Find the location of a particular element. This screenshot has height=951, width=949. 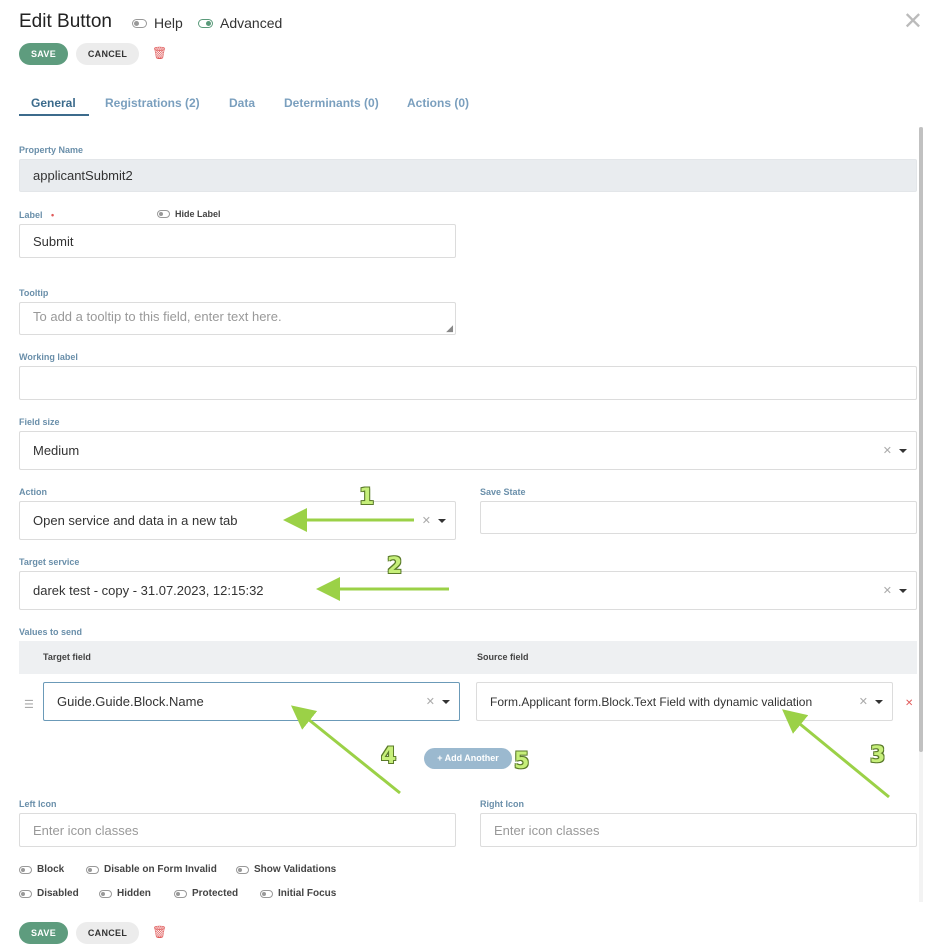

annotation-5: 5 is located at coordinates (522, 761).